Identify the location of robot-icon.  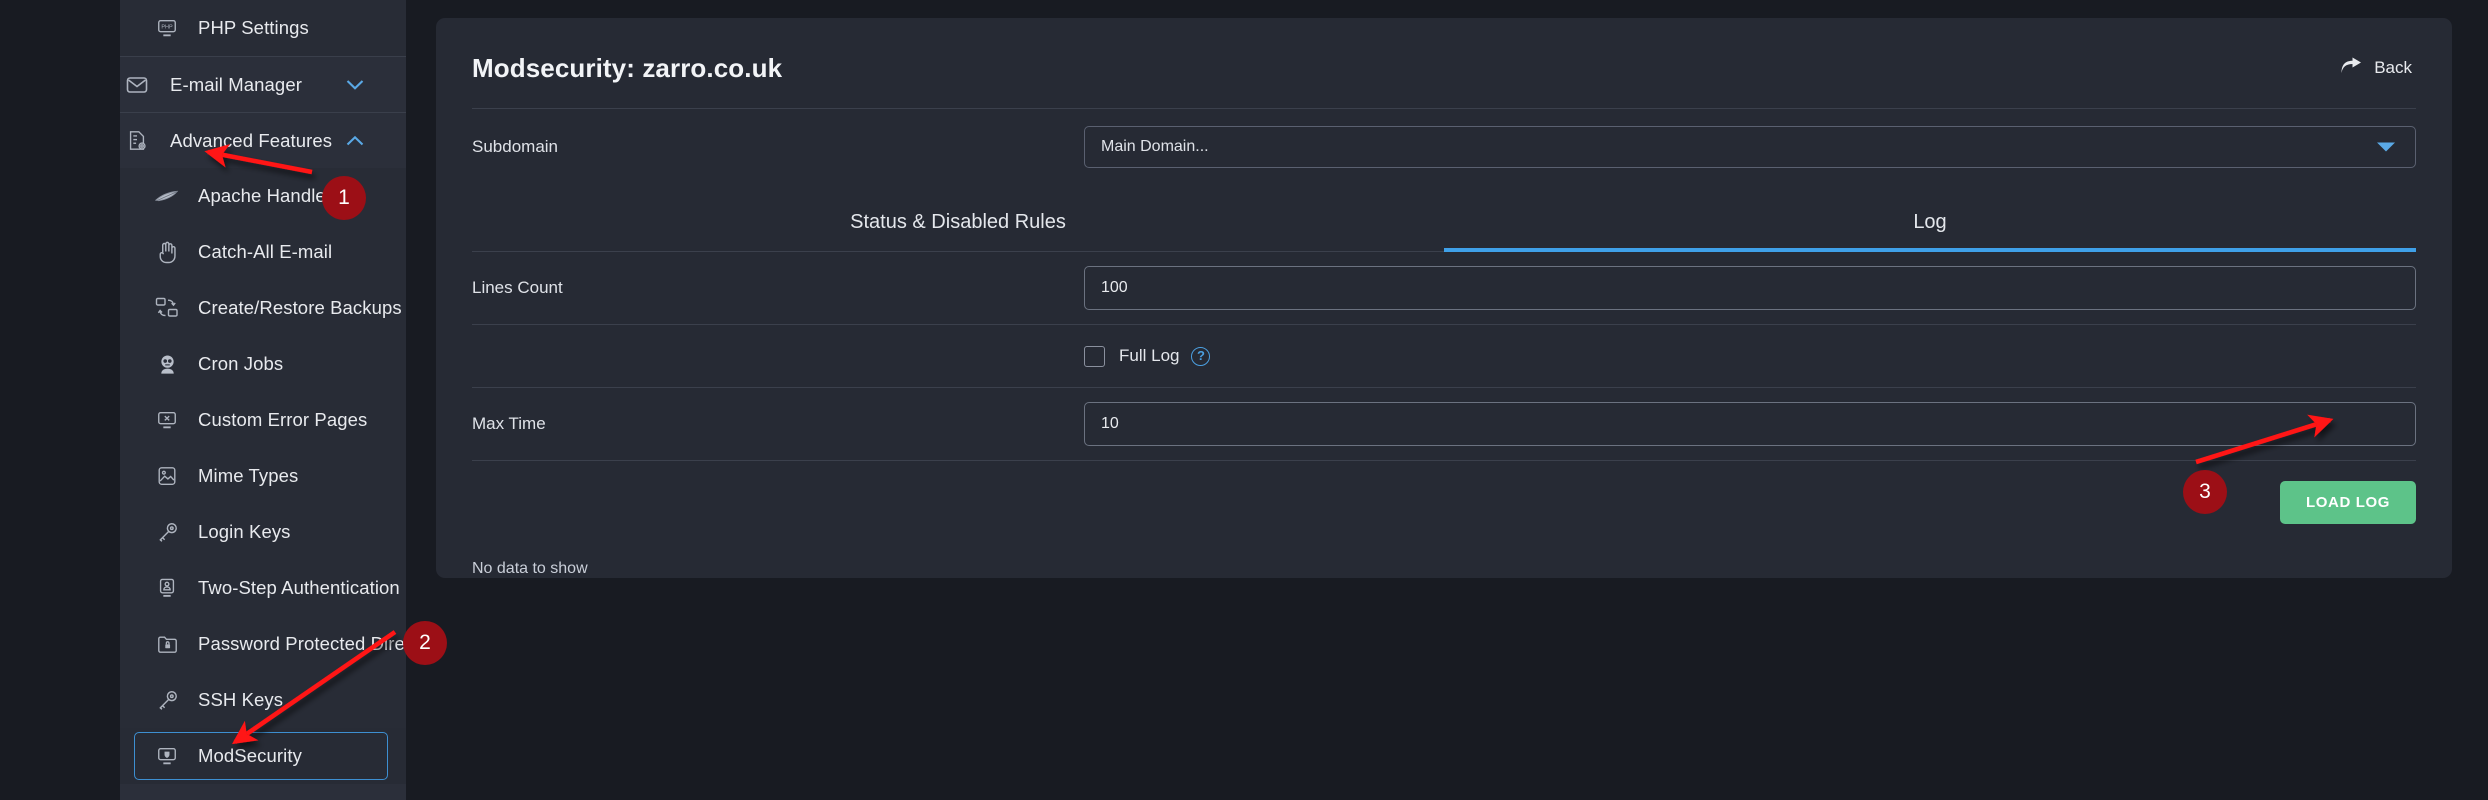
(167, 364).